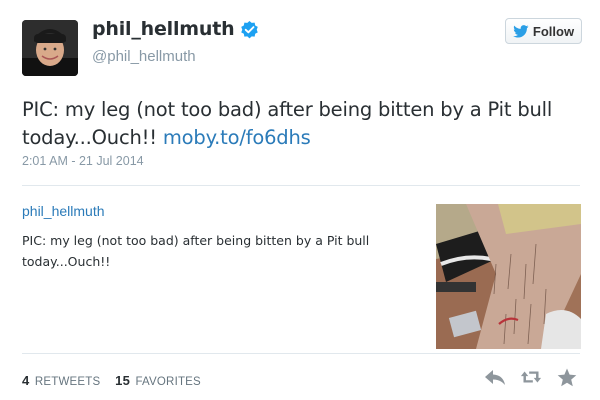 Image resolution: width=600 pixels, height=400 pixels. What do you see at coordinates (83, 161) in the screenshot?
I see `tweet-timestamp: 2:01 AM - 21 Jul 2014` at bounding box center [83, 161].